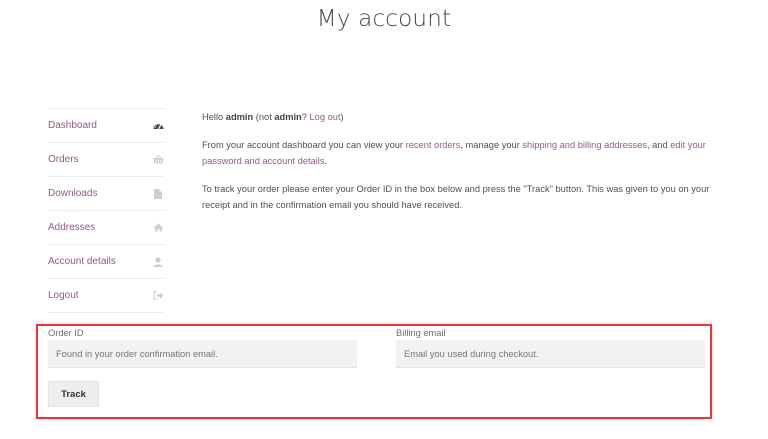 The image size is (768, 439). Describe the element at coordinates (158, 296) in the screenshot. I see `sign-out-icon` at that location.